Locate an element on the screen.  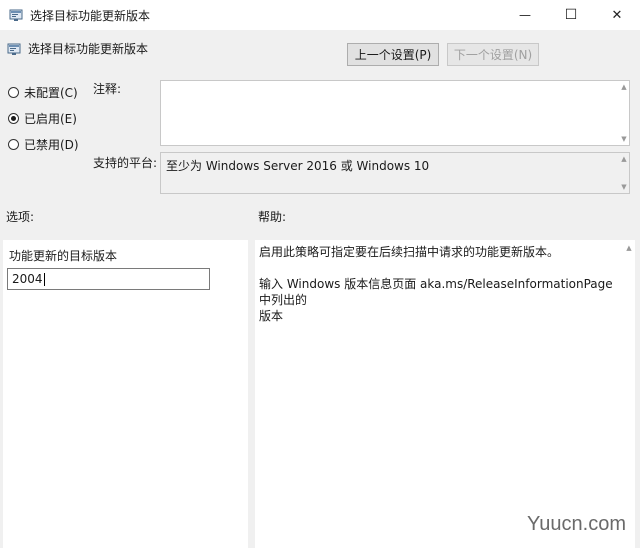
maximize-button: ☐ is located at coordinates (571, 15).